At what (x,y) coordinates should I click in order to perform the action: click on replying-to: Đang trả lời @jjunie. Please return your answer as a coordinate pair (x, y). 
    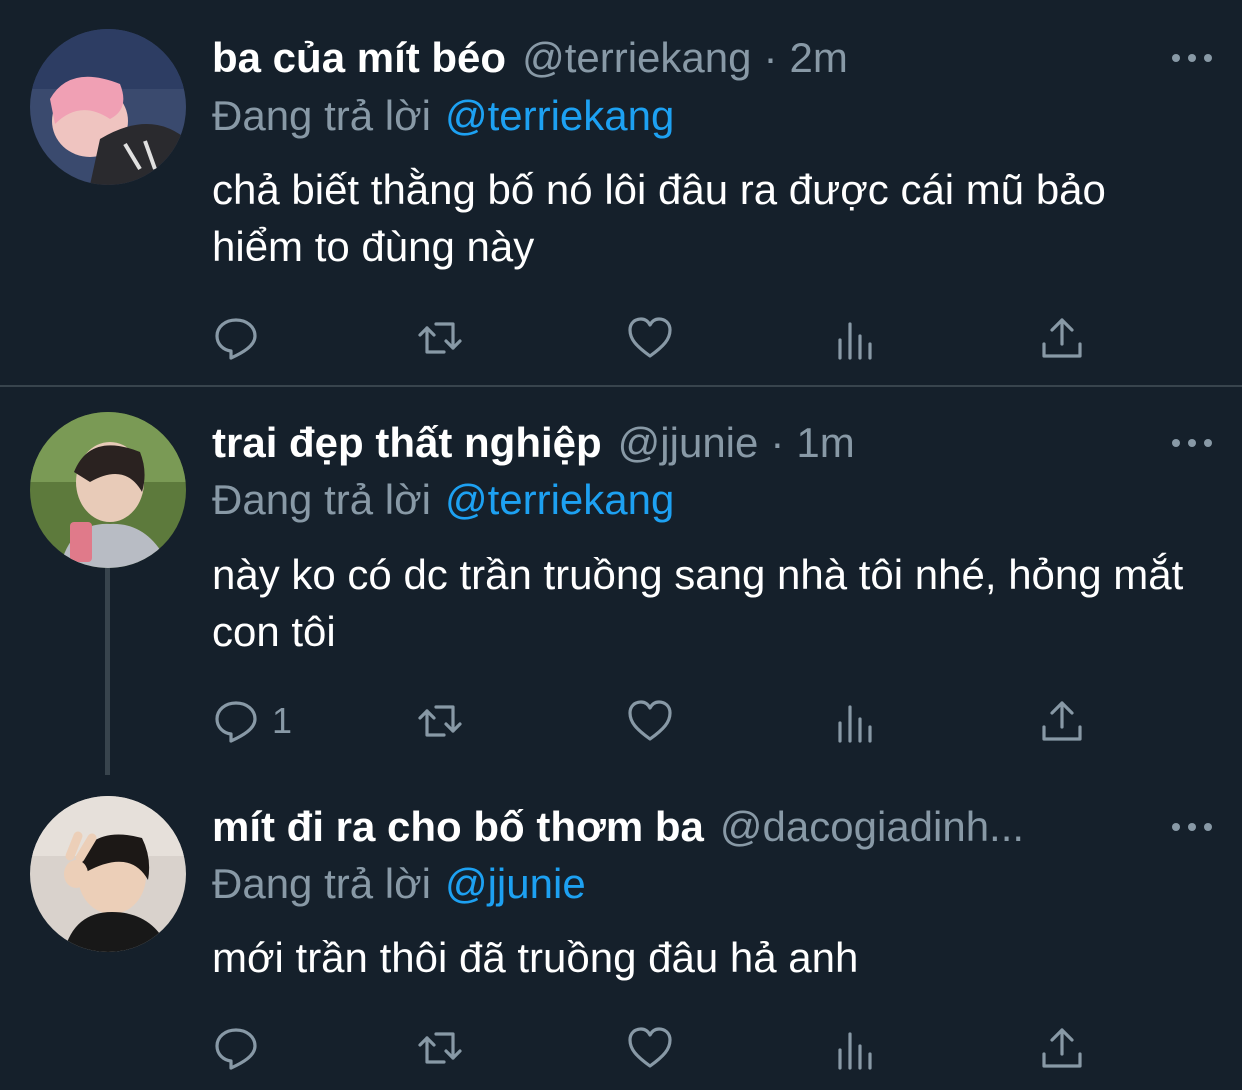
    Looking at the image, I should click on (399, 884).